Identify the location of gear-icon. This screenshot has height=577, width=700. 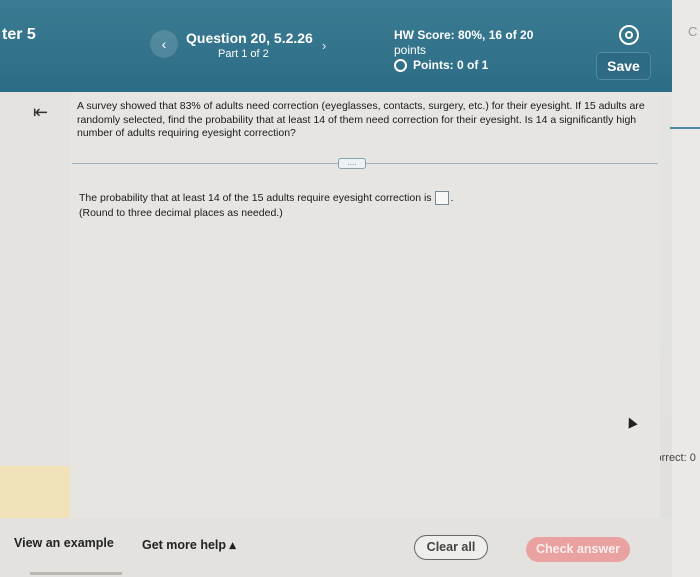
(629, 35).